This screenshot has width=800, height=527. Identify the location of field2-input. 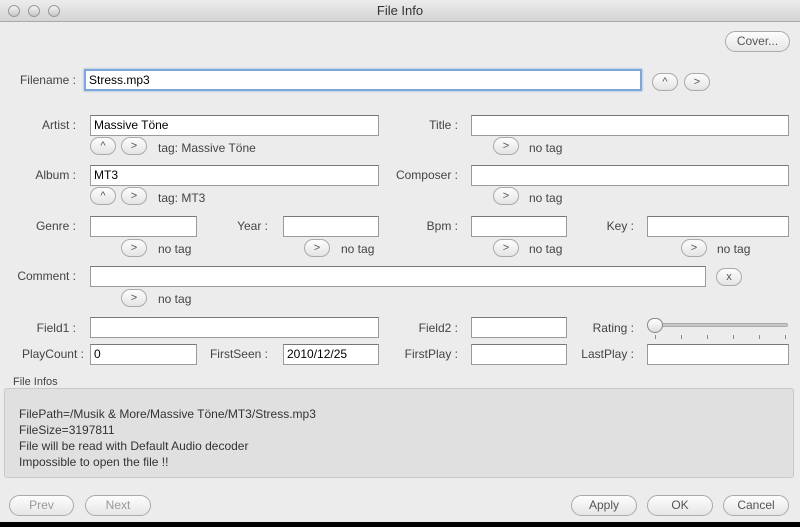
(519, 327).